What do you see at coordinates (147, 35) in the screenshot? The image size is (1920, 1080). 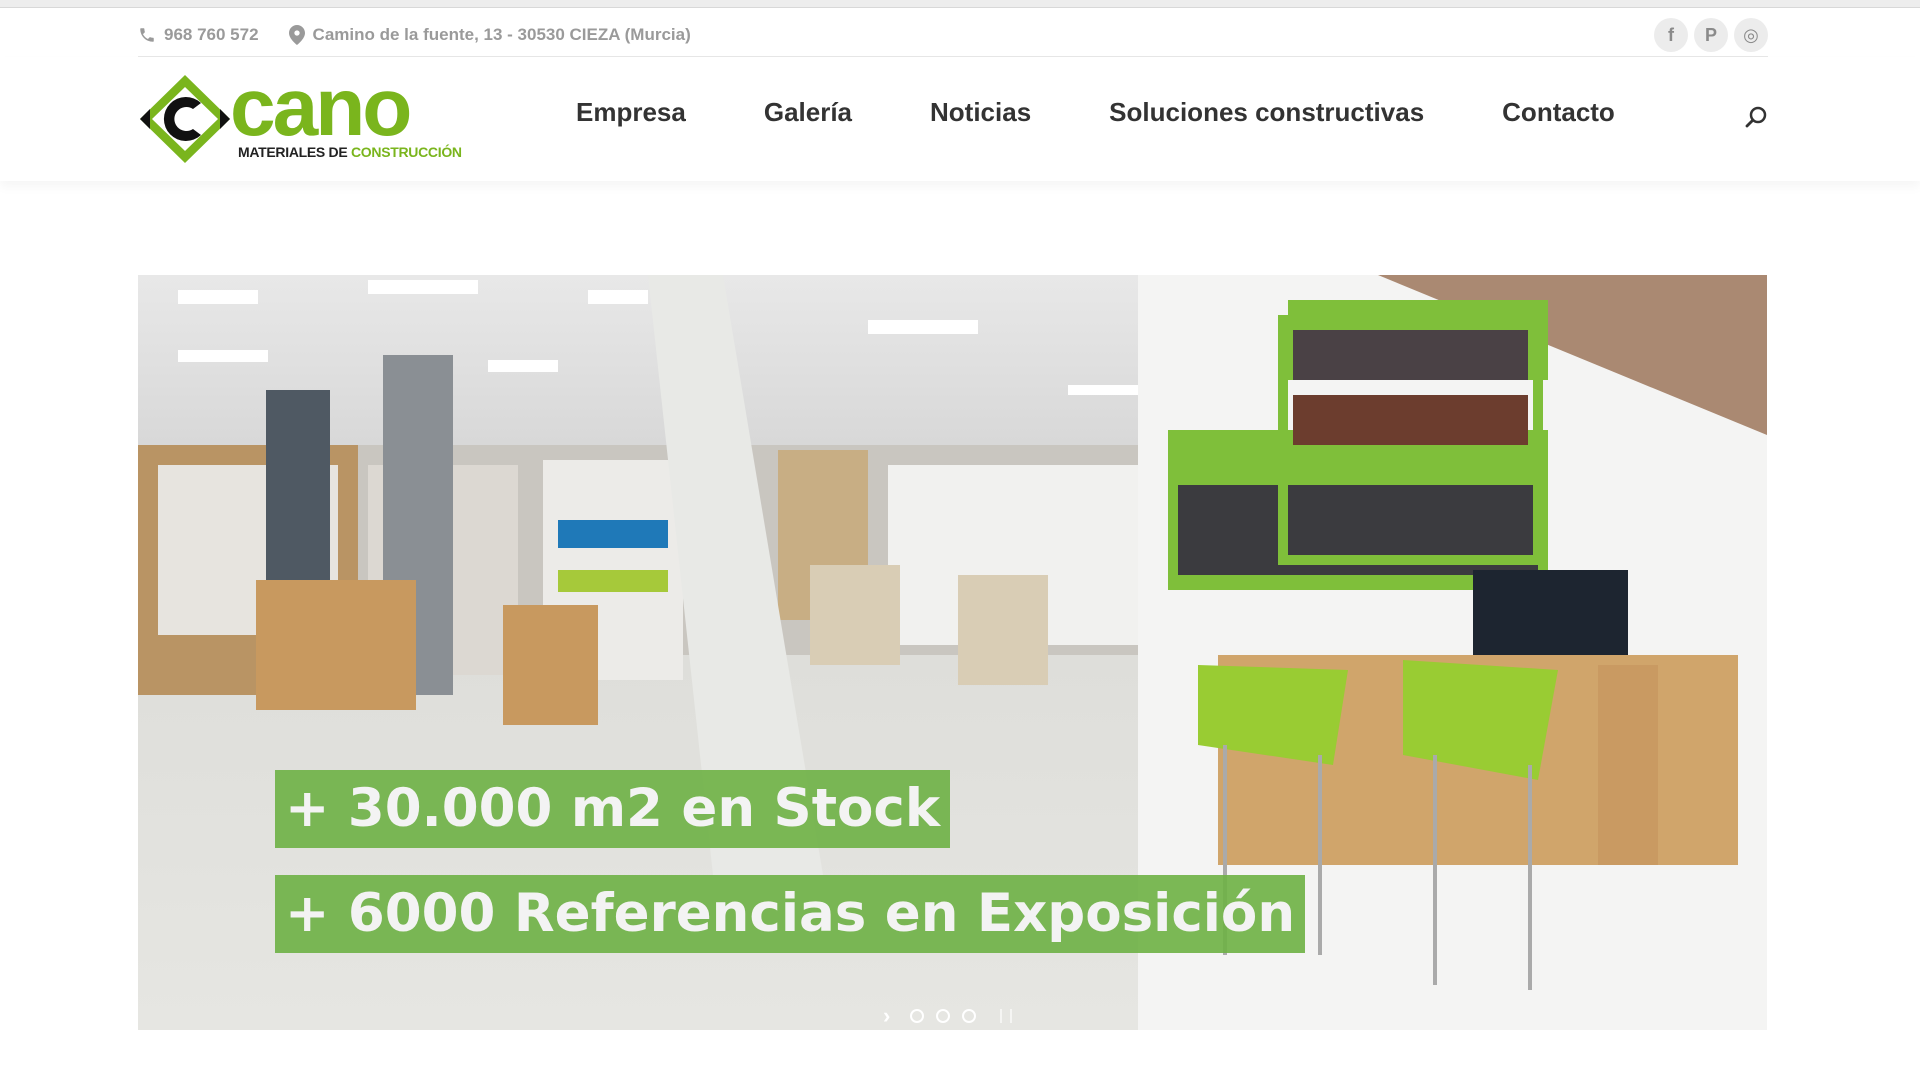 I see `phone-icon` at bounding box center [147, 35].